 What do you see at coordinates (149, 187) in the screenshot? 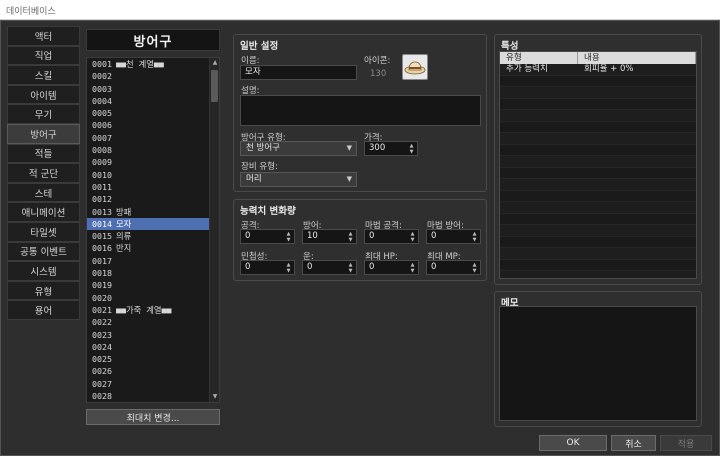
I see `list-item: 0011` at bounding box center [149, 187].